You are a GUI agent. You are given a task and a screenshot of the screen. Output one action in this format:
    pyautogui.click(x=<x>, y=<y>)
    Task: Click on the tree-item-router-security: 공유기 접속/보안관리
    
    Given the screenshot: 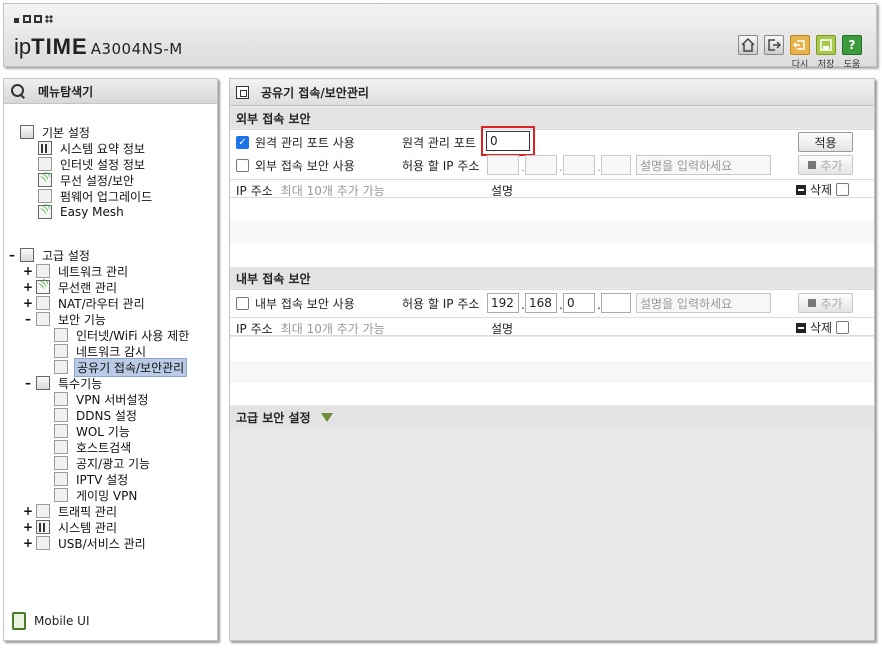 What is the action you would take?
    pyautogui.click(x=121, y=367)
    